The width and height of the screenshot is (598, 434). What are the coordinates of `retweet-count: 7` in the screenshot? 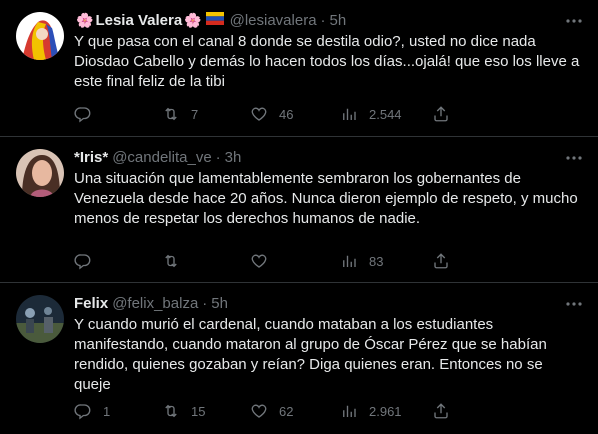 It's located at (195, 114).